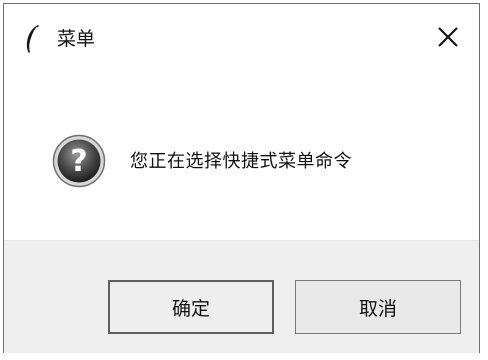  I want to click on cancel-button: 取消, so click(378, 307).